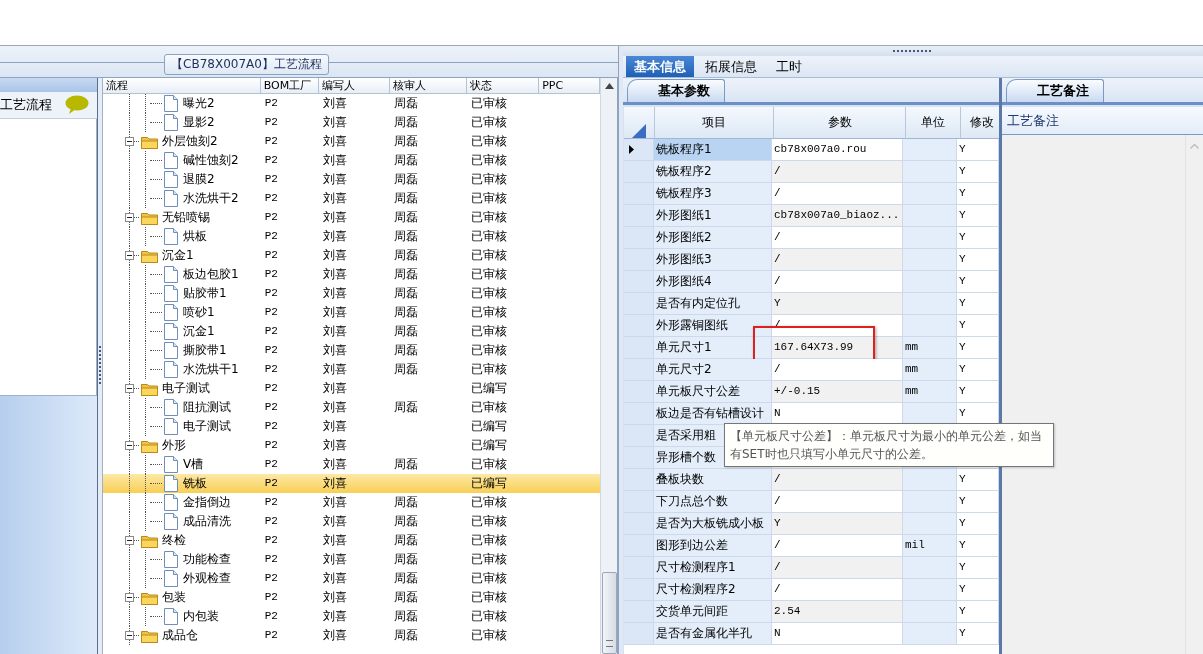 This screenshot has width=1203, height=654. What do you see at coordinates (351, 407) in the screenshot?
I see `tree-row: 阻抗测试 P2 刘喜 周磊 已审核` at bounding box center [351, 407].